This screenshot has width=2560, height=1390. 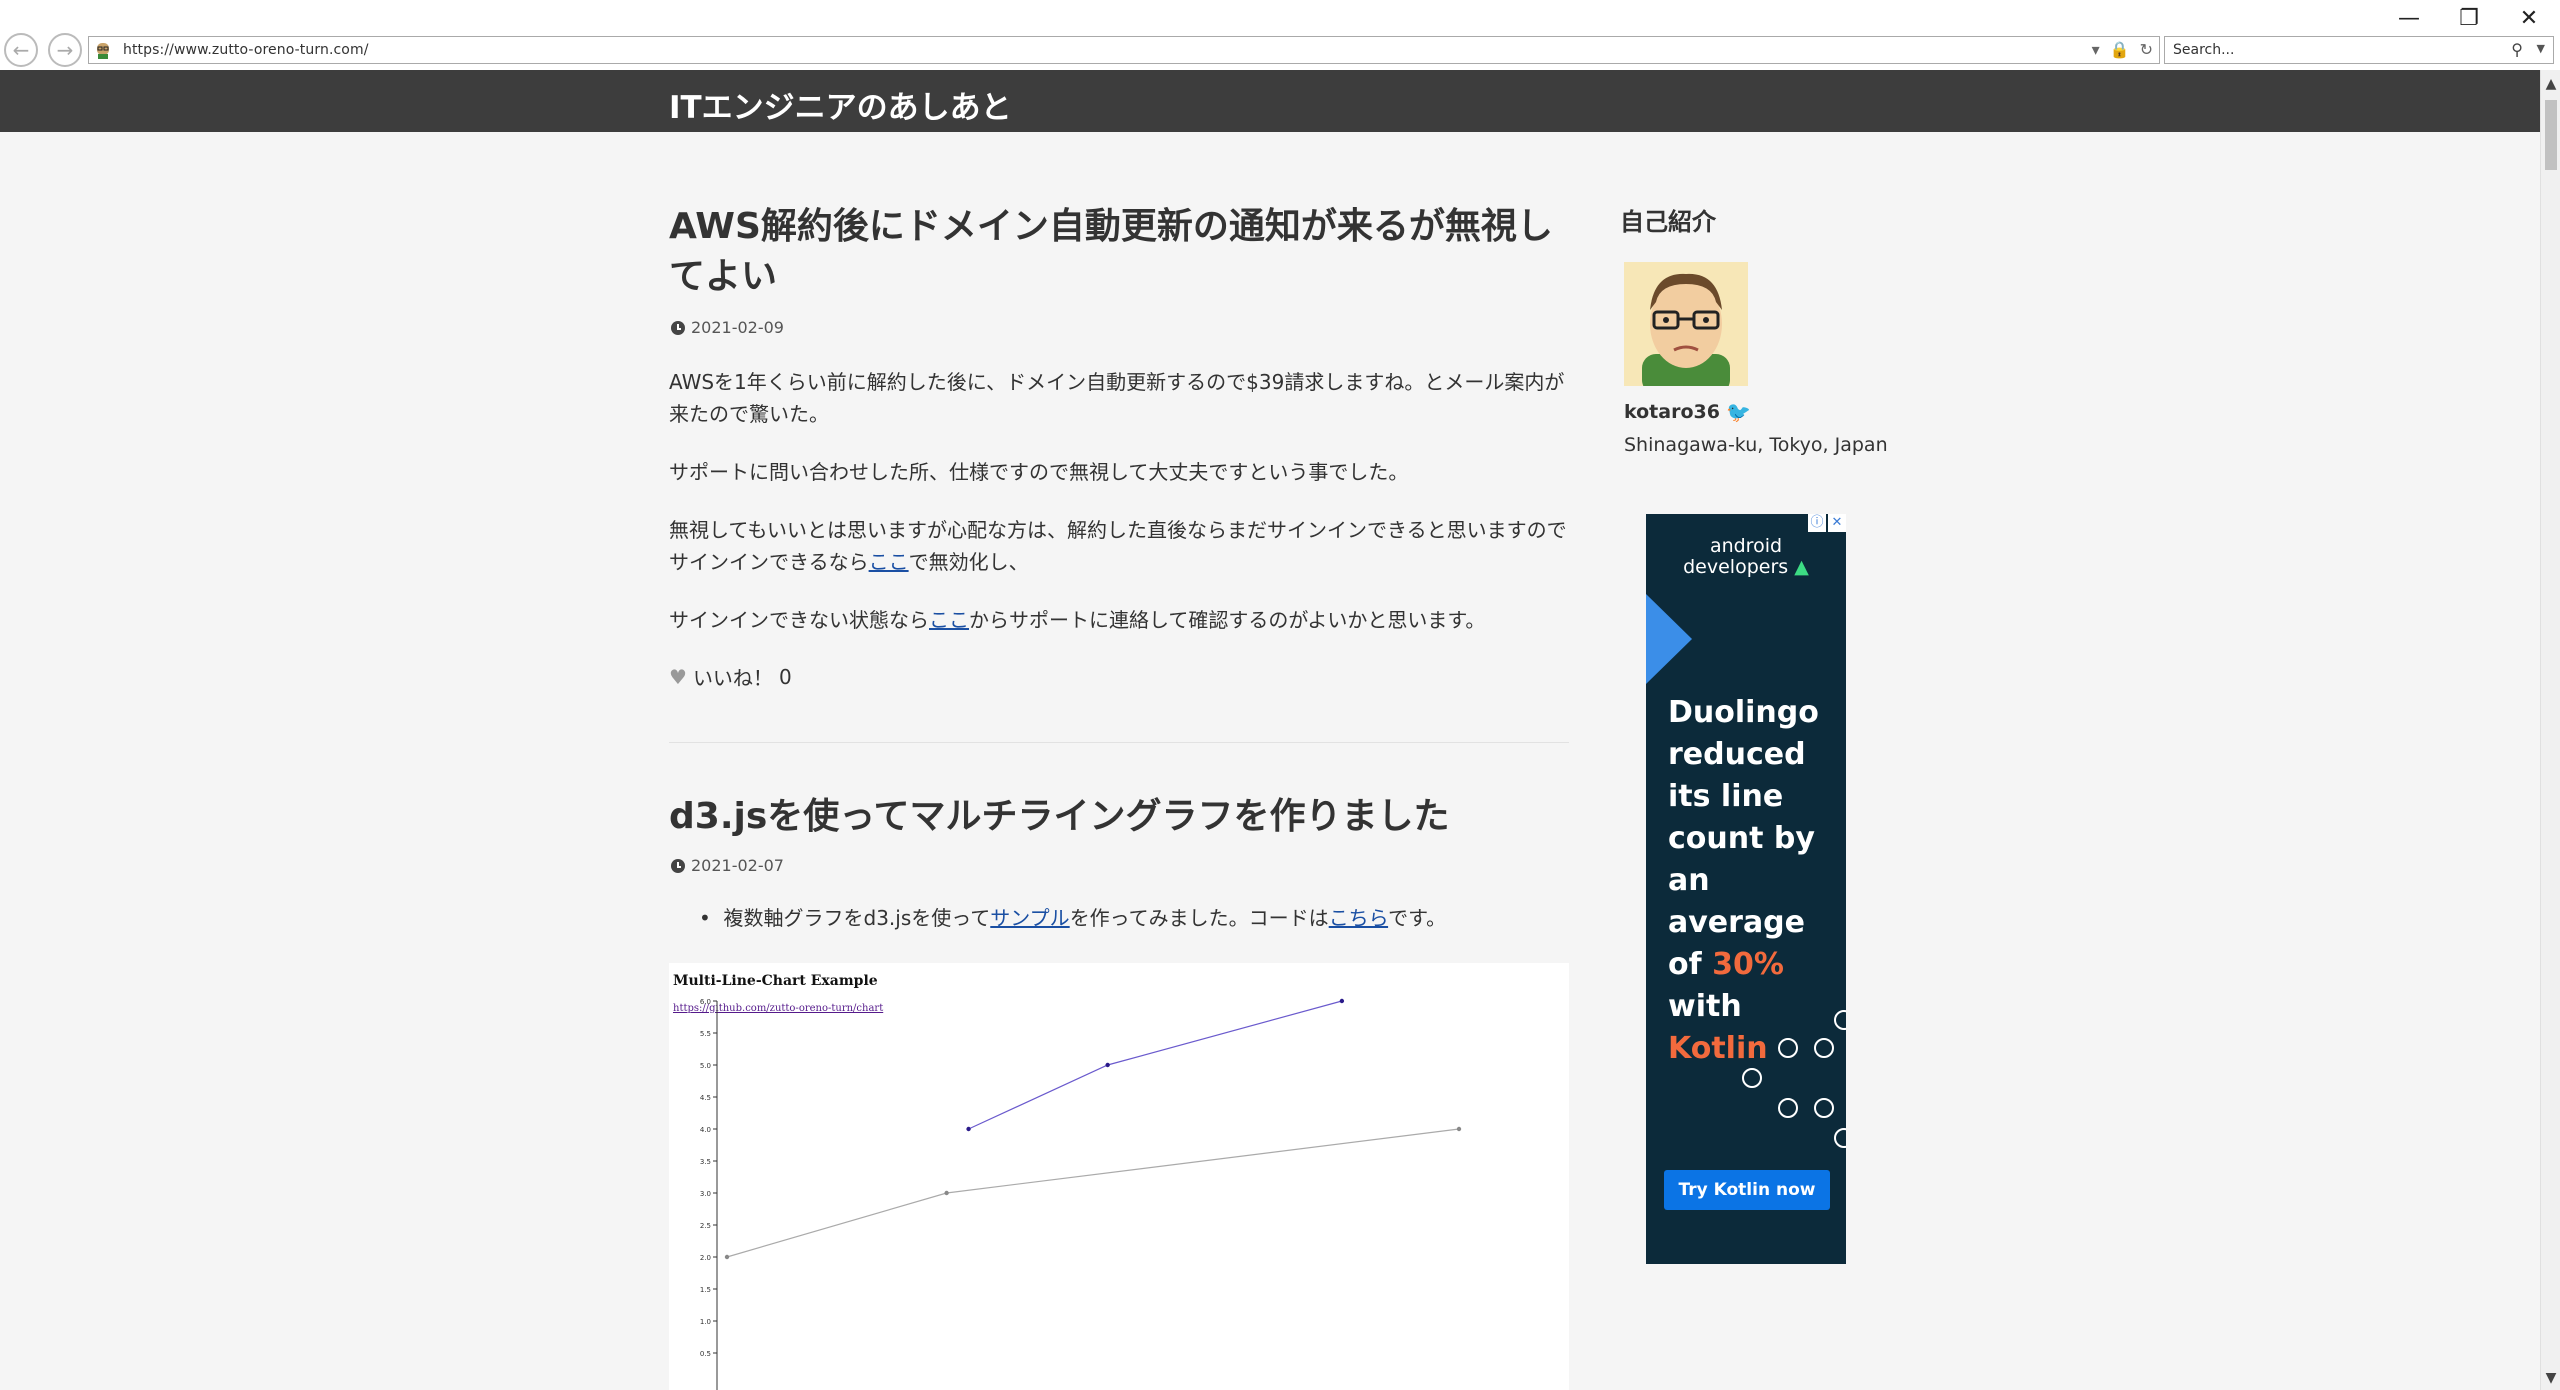 I want to click on y-tick-label: 3.5, so click(x=705, y=1162).